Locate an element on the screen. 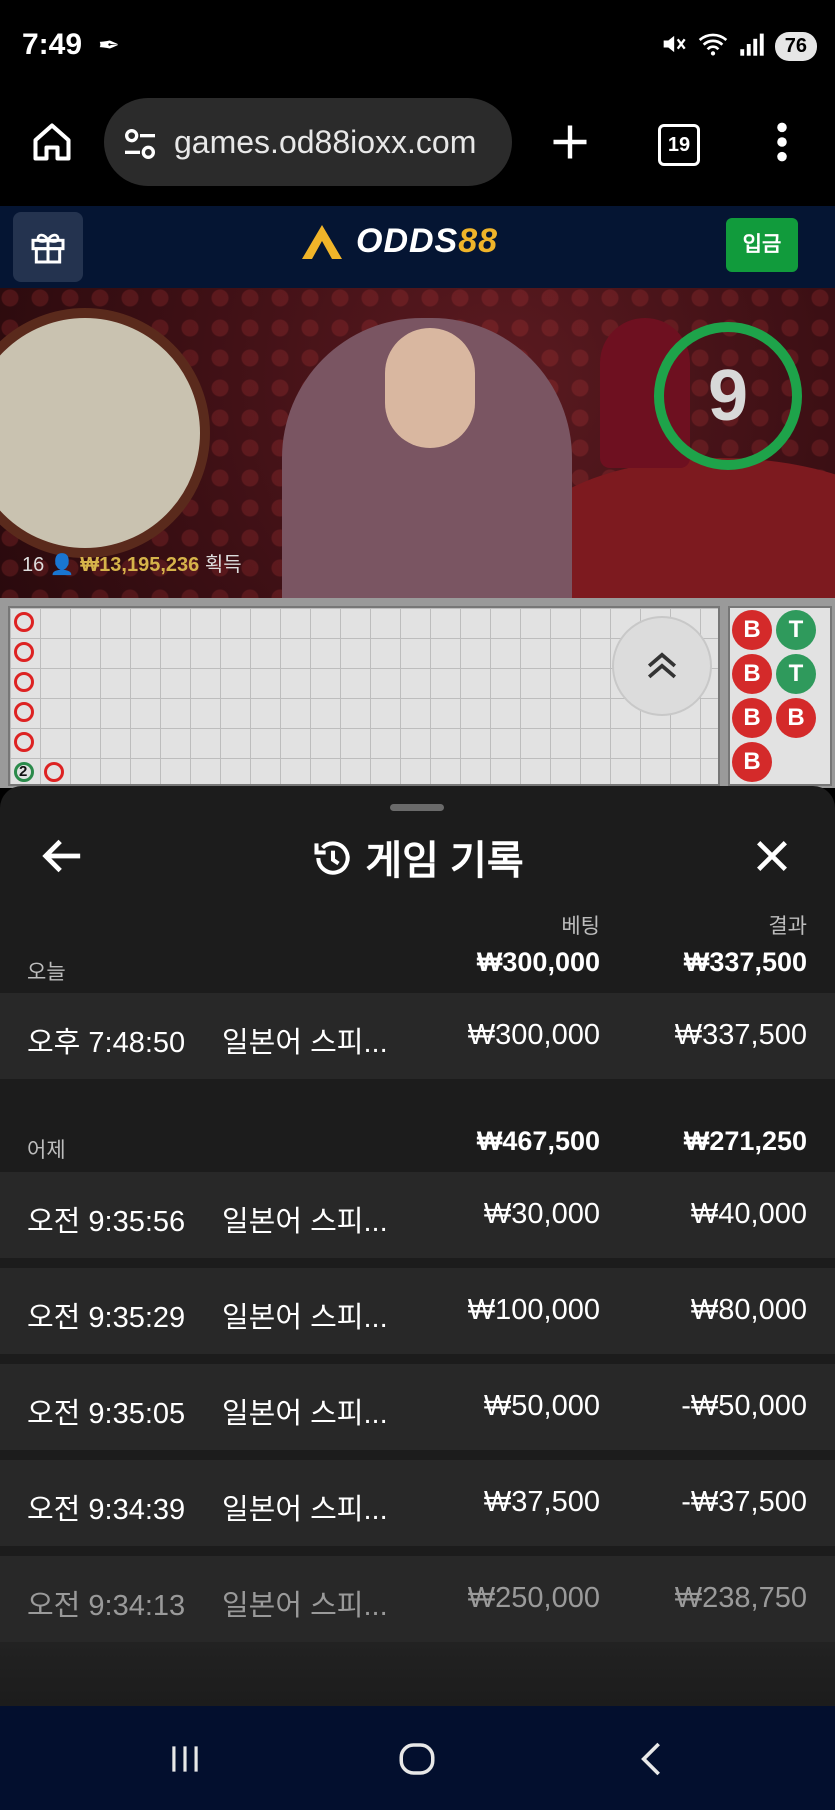 The width and height of the screenshot is (835, 1810). tie-count-marker: 2 is located at coordinates (23, 771).